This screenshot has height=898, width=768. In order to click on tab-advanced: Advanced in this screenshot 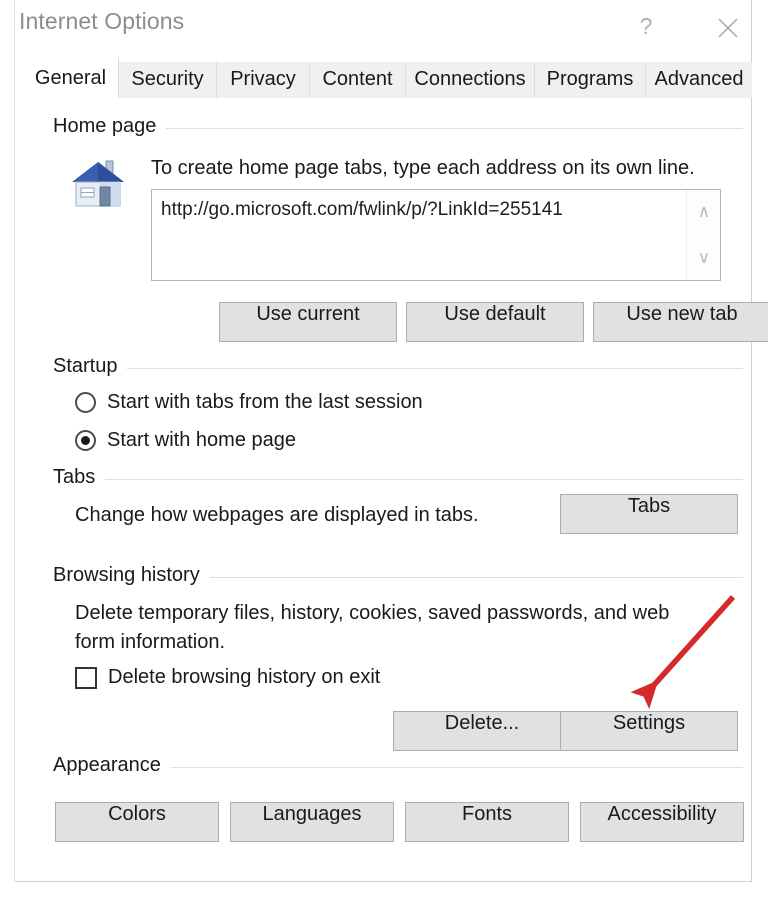, I will do `click(699, 80)`.